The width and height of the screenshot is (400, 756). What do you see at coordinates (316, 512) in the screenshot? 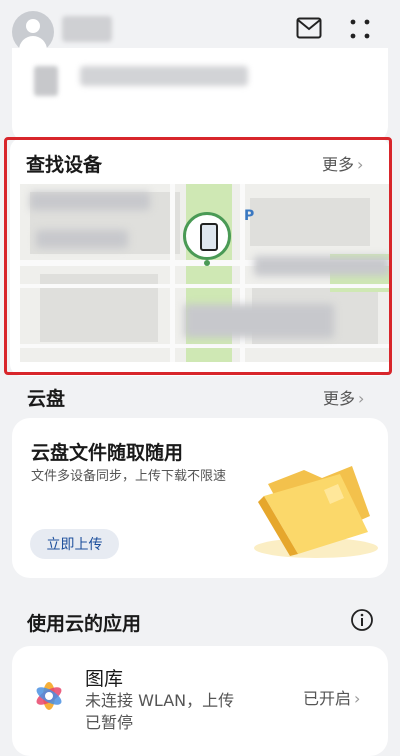
I see `folder-icon` at bounding box center [316, 512].